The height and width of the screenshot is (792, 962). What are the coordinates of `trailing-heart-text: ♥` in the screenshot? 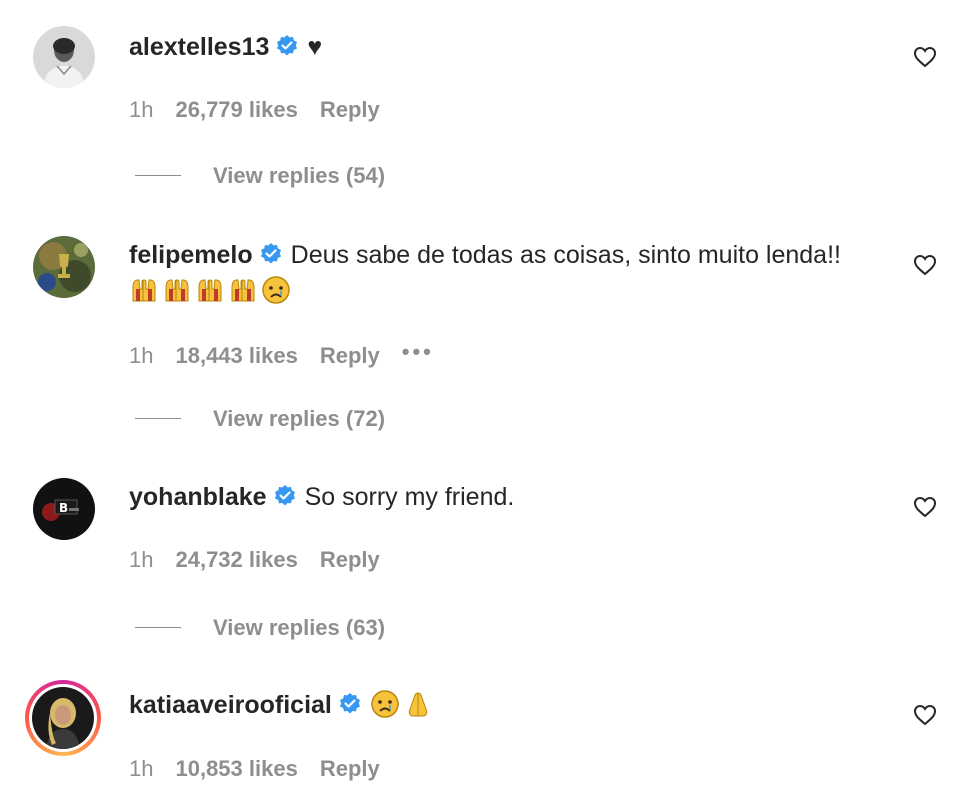 It's located at (315, 47).